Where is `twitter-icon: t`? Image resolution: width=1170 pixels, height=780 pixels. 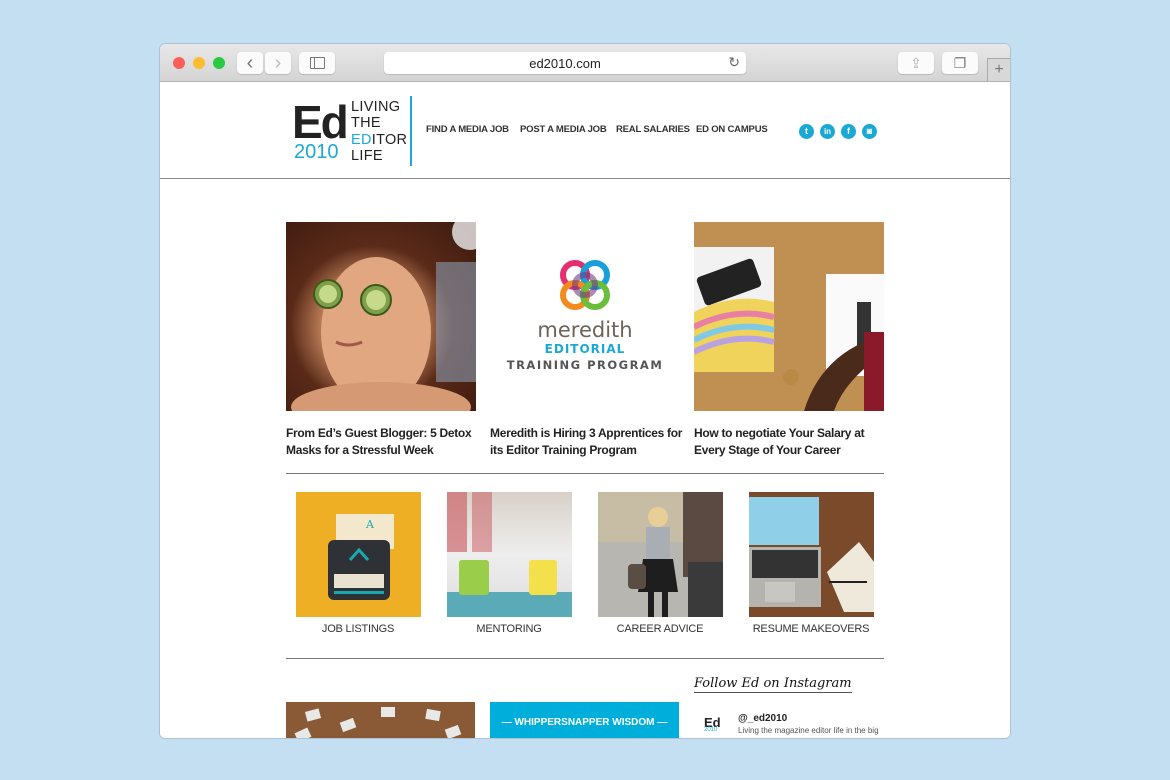
twitter-icon: t is located at coordinates (806, 131).